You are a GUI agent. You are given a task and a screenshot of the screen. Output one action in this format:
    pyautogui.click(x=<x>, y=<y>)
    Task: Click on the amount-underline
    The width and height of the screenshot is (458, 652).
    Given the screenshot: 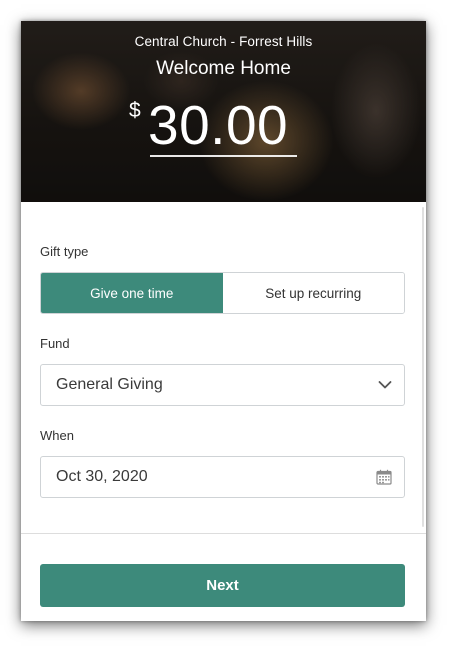 What is the action you would take?
    pyautogui.click(x=223, y=156)
    